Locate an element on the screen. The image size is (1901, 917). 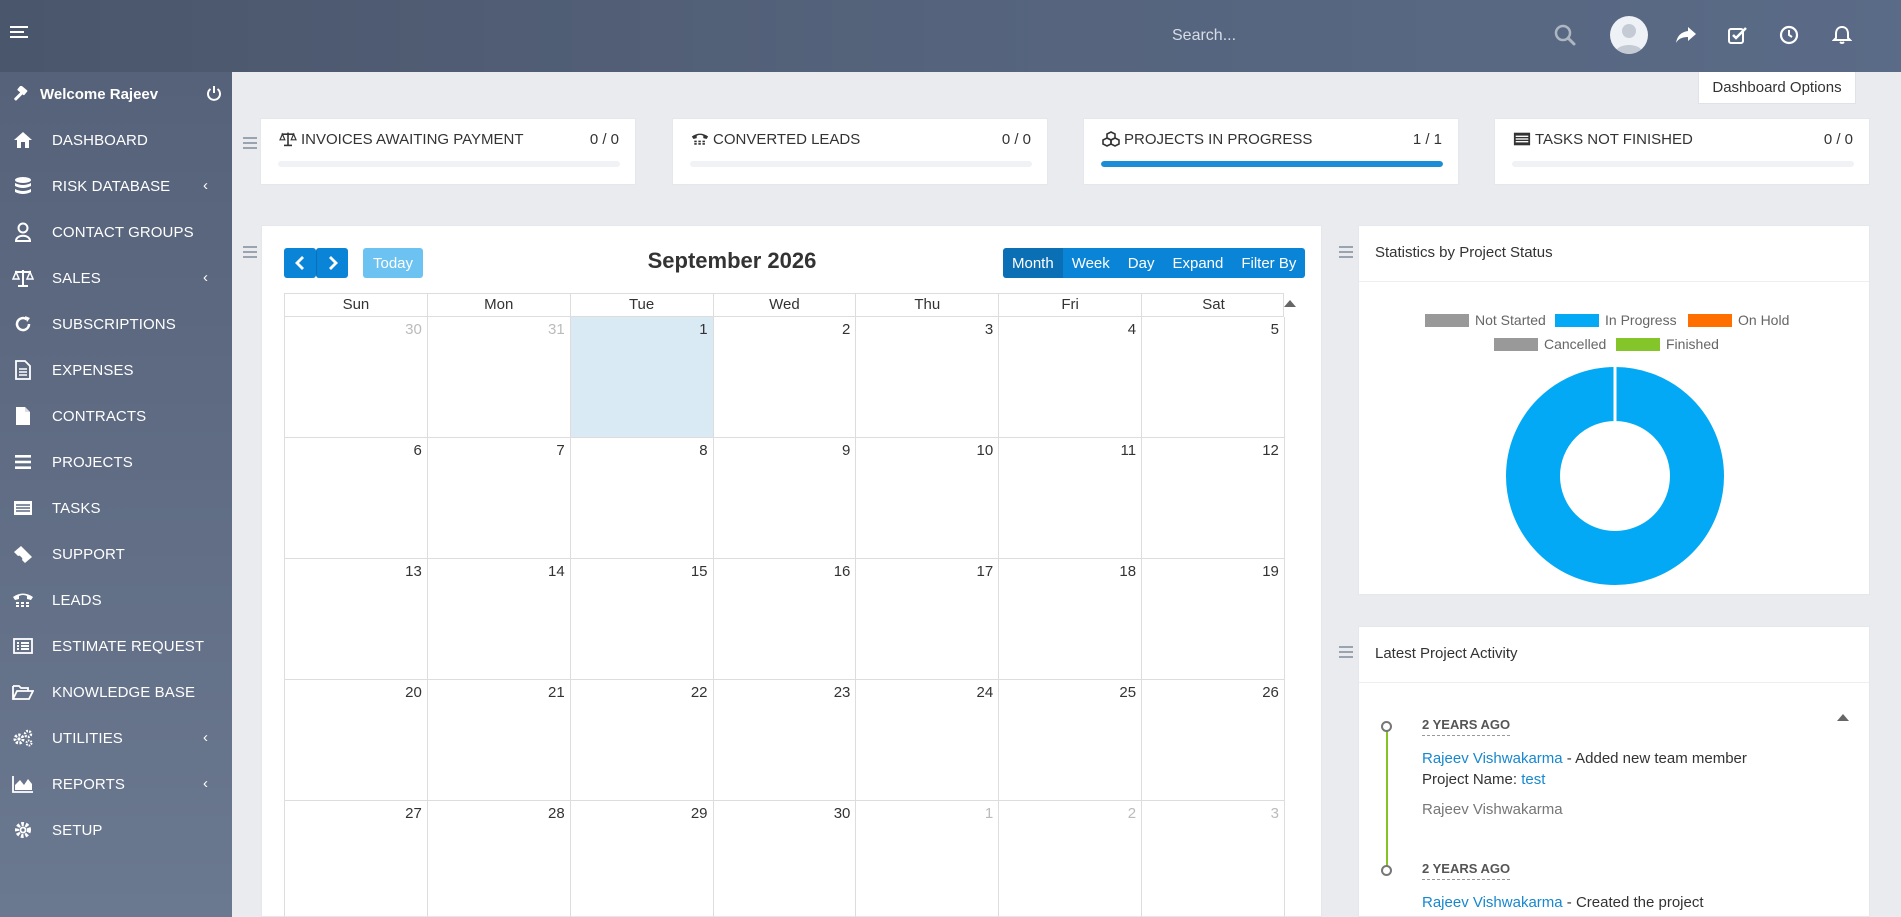
day-number: 1 is located at coordinates (703, 329).